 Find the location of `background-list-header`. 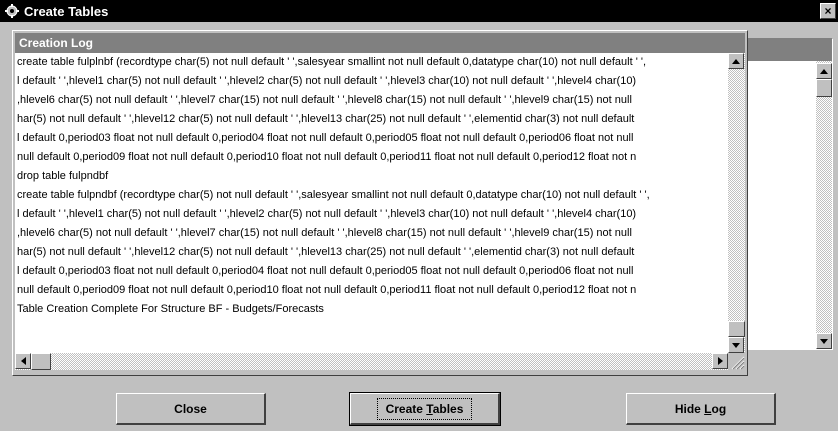

background-list-header is located at coordinates (789, 50).